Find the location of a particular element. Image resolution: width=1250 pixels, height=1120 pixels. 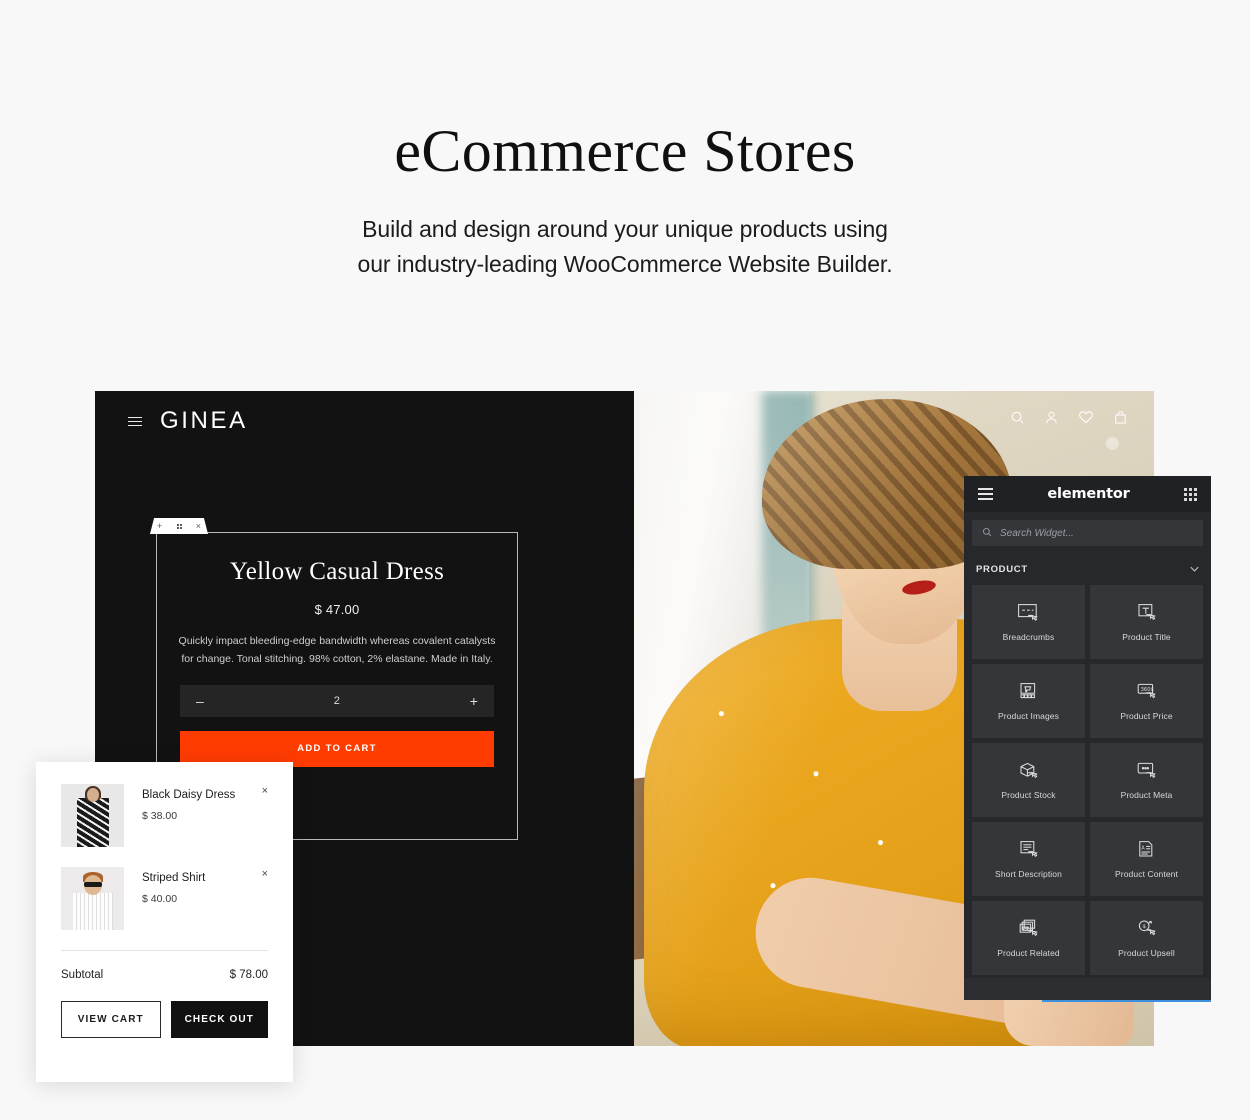

widget-search-bar is located at coordinates (1087, 533).